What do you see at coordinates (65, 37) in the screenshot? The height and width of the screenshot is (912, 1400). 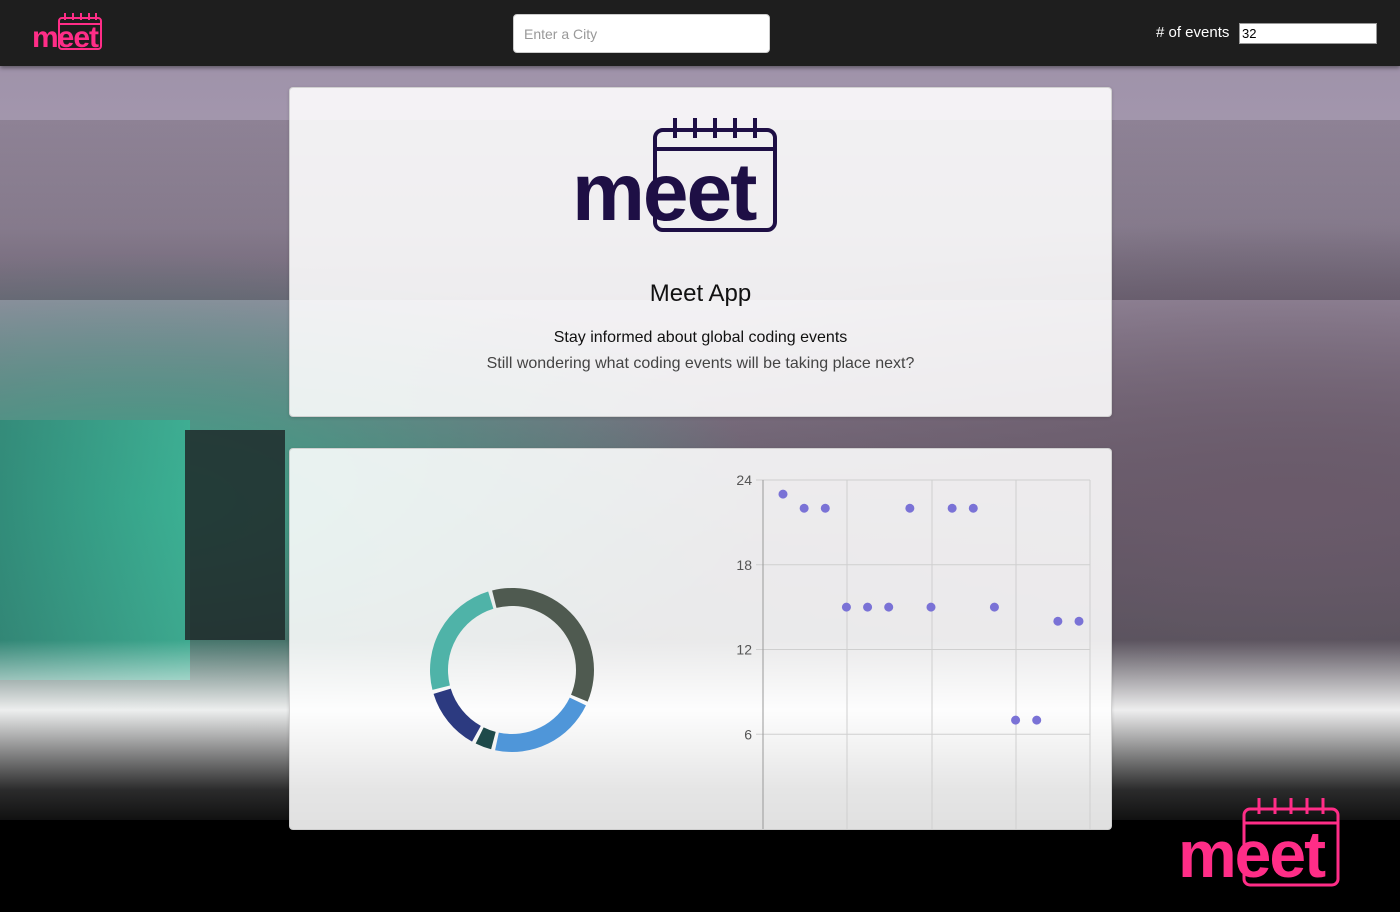 I see `meet-logo-small-text: meet` at bounding box center [65, 37].